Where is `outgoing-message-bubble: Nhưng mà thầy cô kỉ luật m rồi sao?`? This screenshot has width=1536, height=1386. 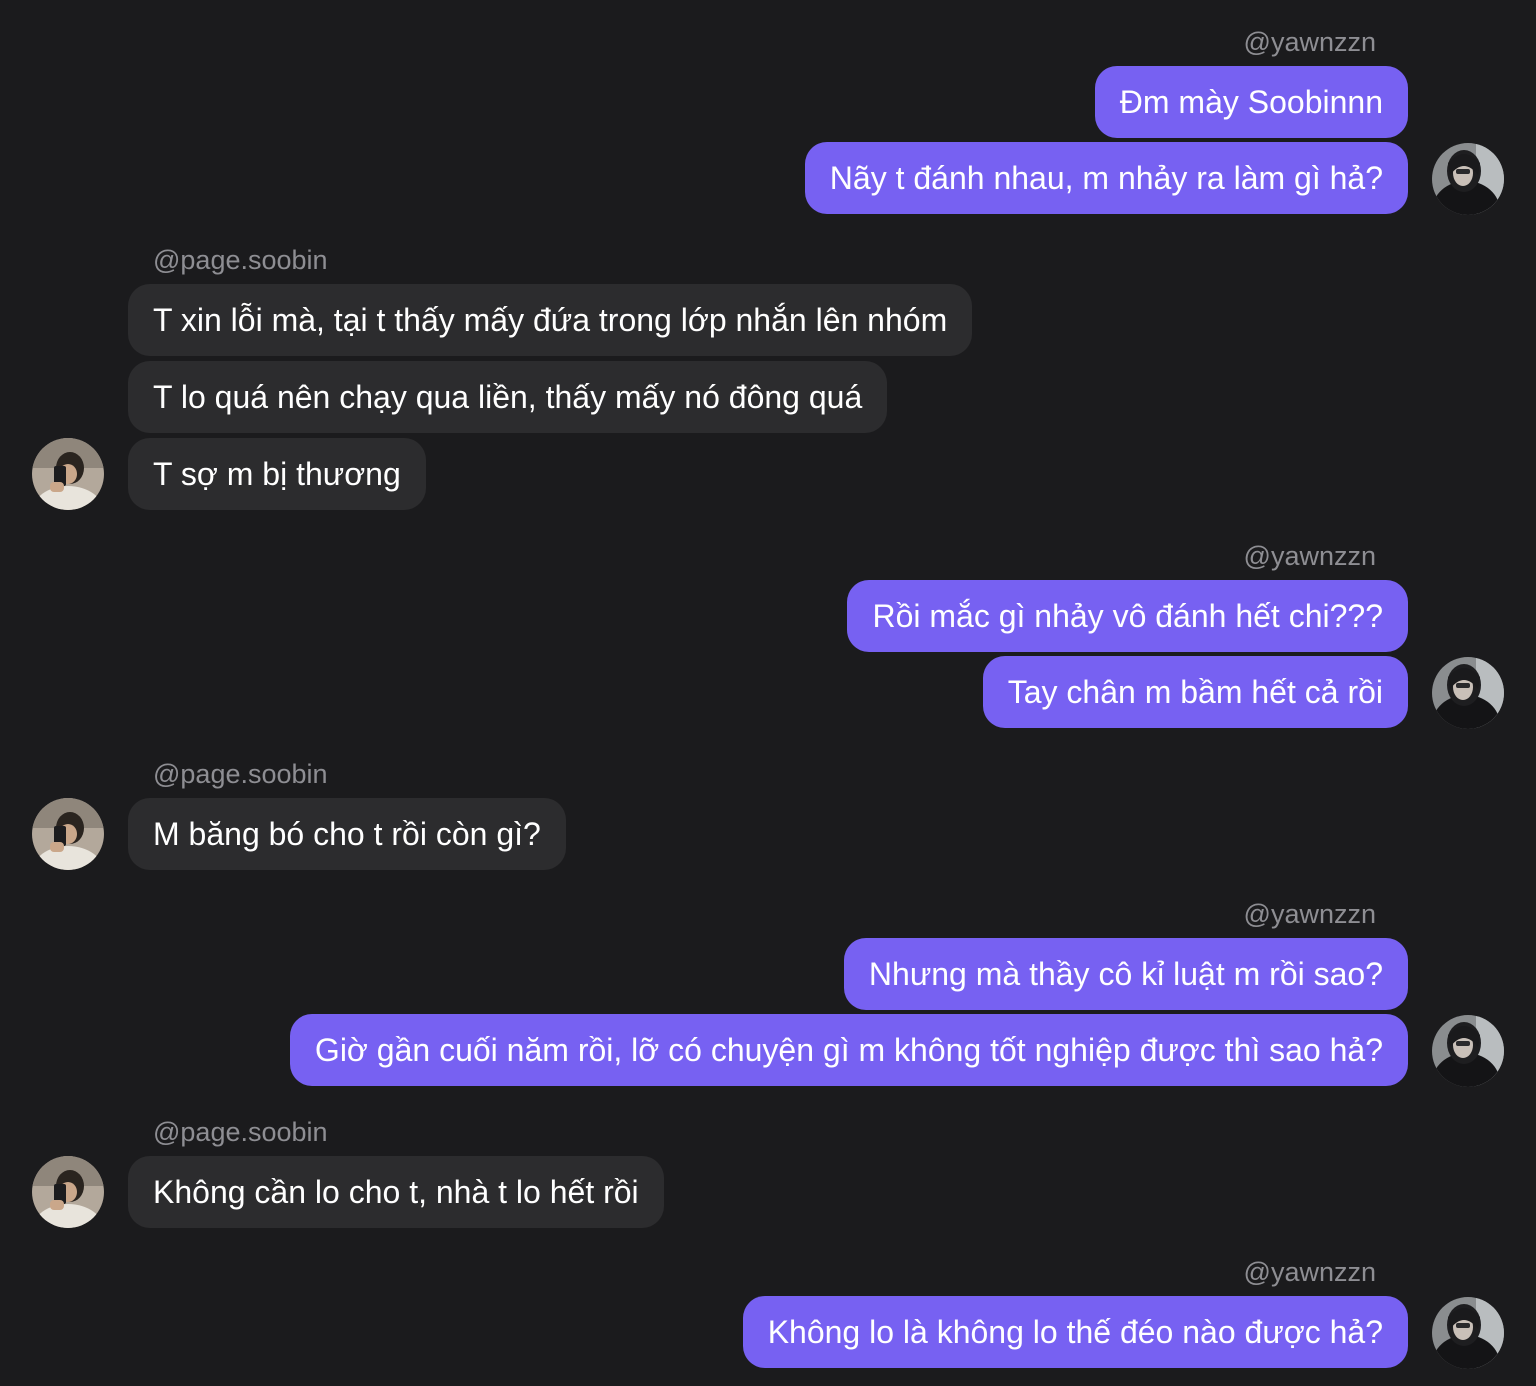
outgoing-message-bubble: Nhưng mà thầy cô kỉ luật m rồi sao? is located at coordinates (1125, 974).